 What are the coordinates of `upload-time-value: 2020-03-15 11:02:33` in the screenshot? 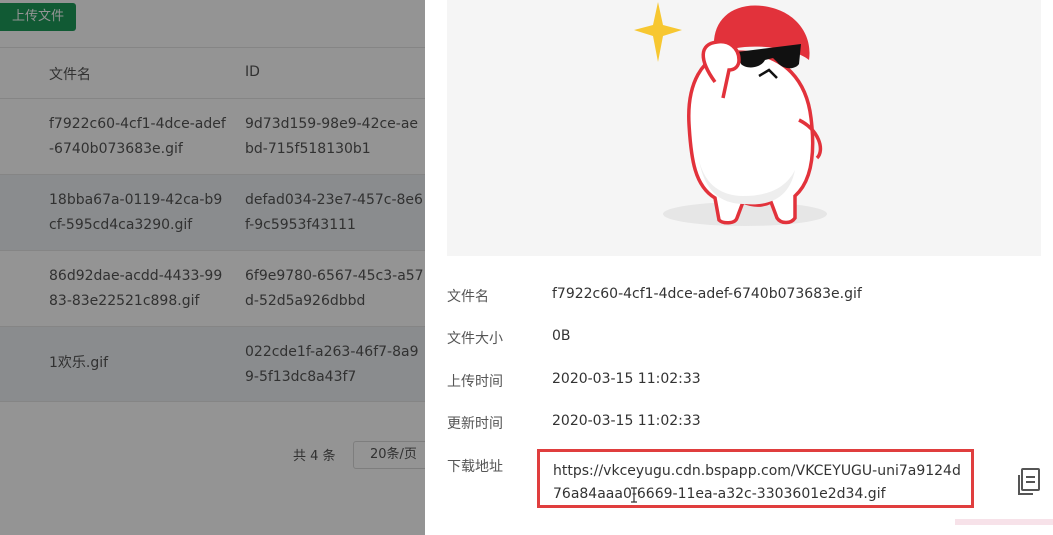 It's located at (626, 379).